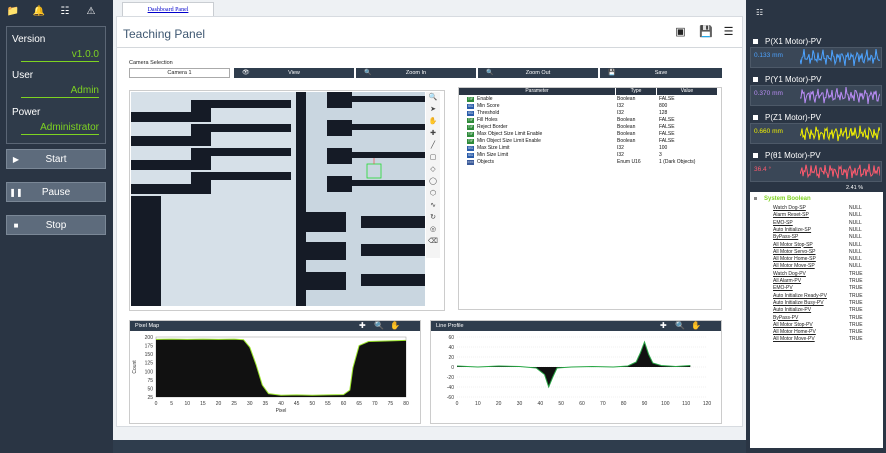  I want to click on tab-dashboard-panel: Dashboard Panel, so click(168, 9).